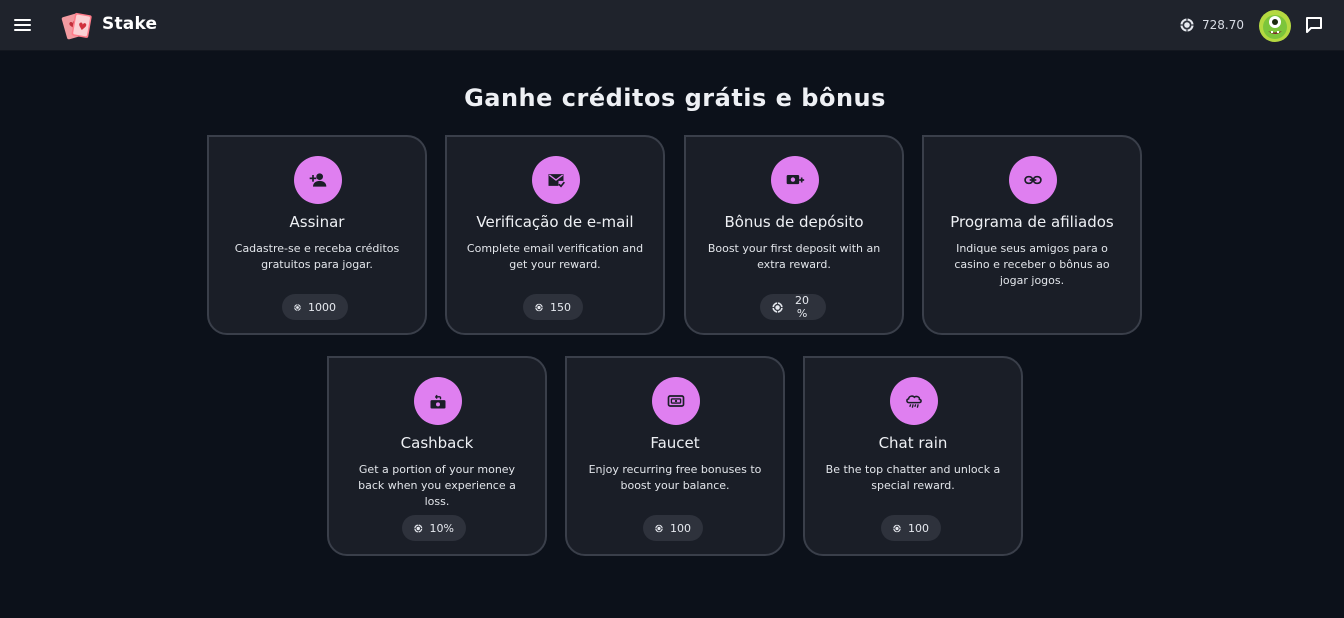 This screenshot has width=1344, height=618. What do you see at coordinates (794, 222) in the screenshot?
I see `card-title: Bônus de depósito` at bounding box center [794, 222].